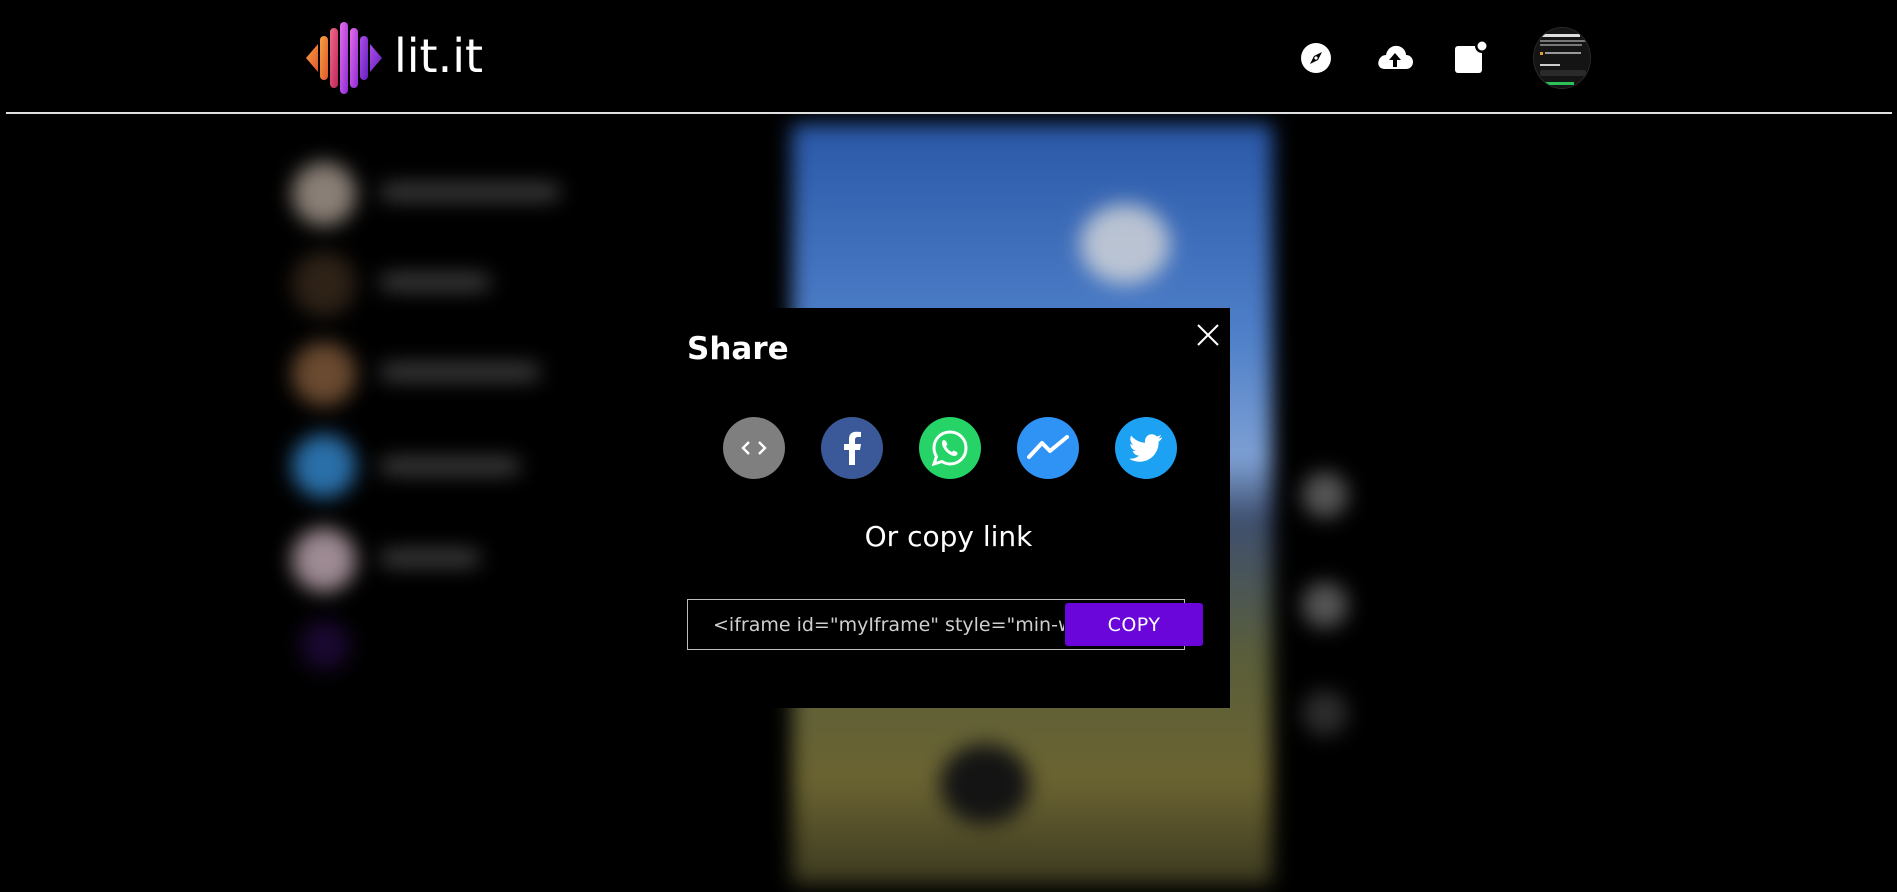  What do you see at coordinates (948, 57) in the screenshot?
I see `top-header: lit.it` at bounding box center [948, 57].